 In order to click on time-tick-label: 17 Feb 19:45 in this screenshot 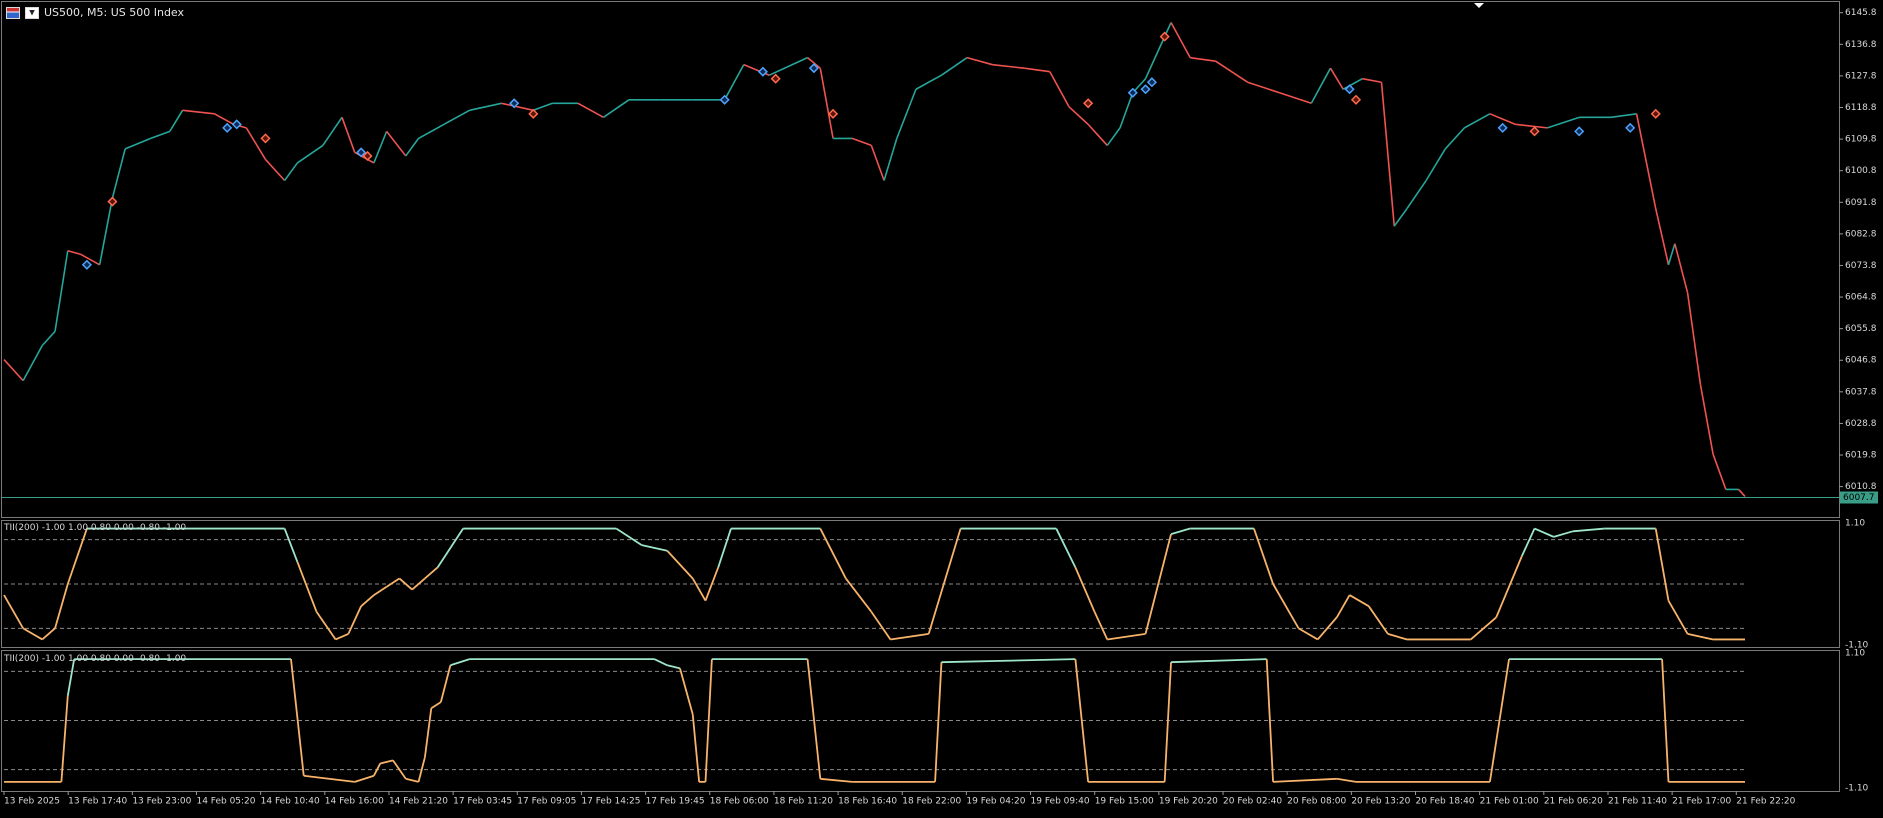, I will do `click(675, 802)`.